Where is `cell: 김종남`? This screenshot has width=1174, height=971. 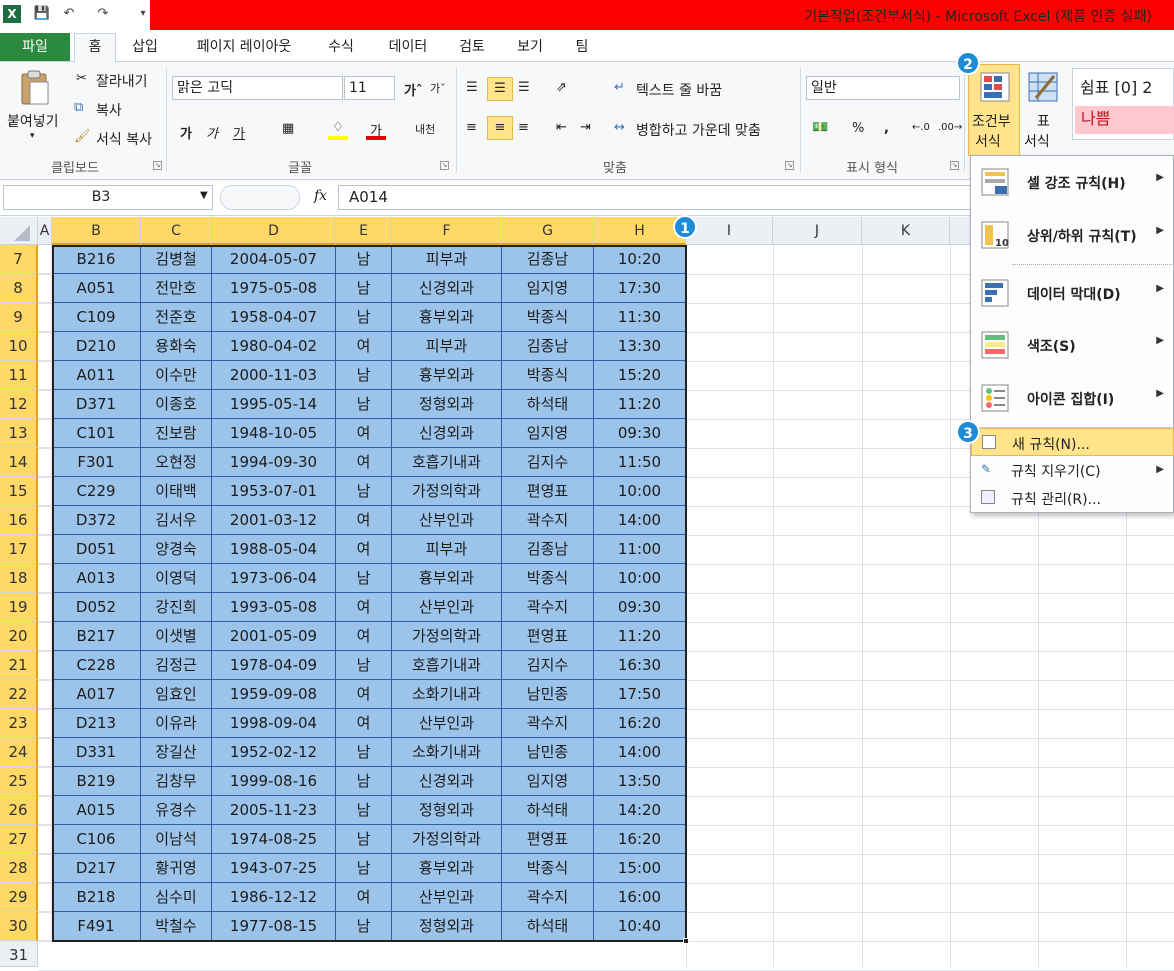 cell: 김종남 is located at coordinates (548, 549).